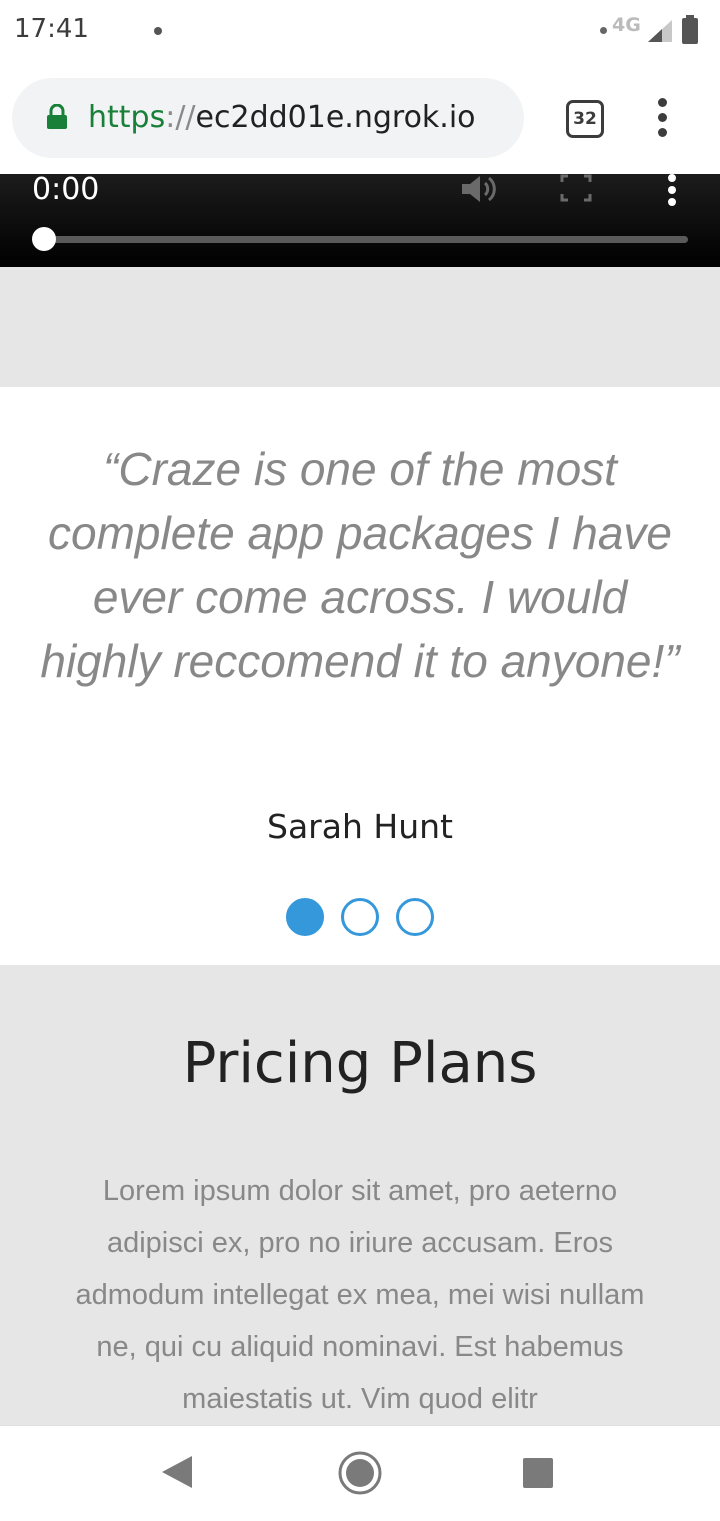 The width and height of the screenshot is (720, 1521). What do you see at coordinates (690, 29) in the screenshot?
I see `battery-icon` at bounding box center [690, 29].